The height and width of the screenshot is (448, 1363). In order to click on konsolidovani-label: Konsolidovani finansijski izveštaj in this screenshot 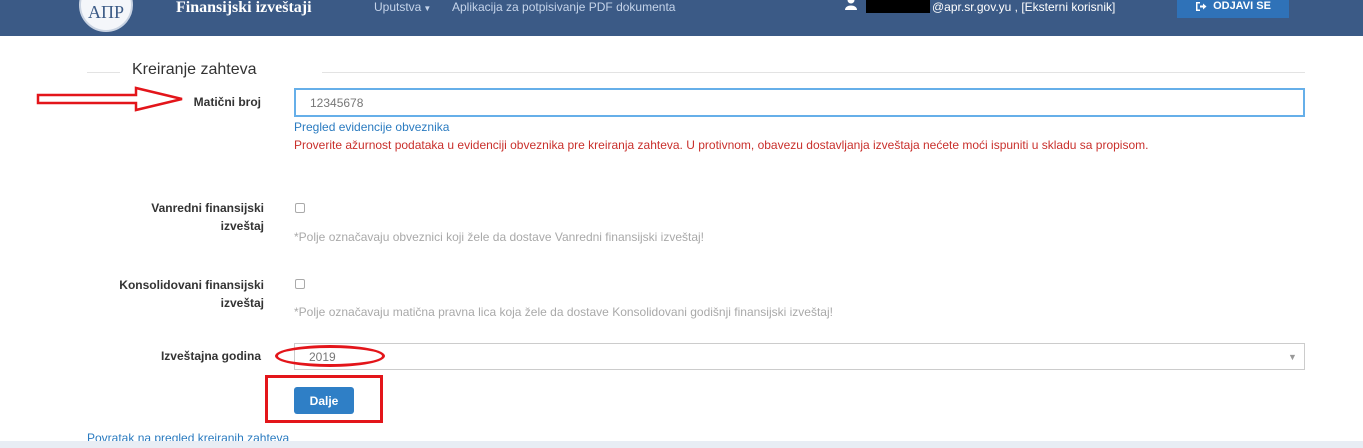, I will do `click(162, 294)`.